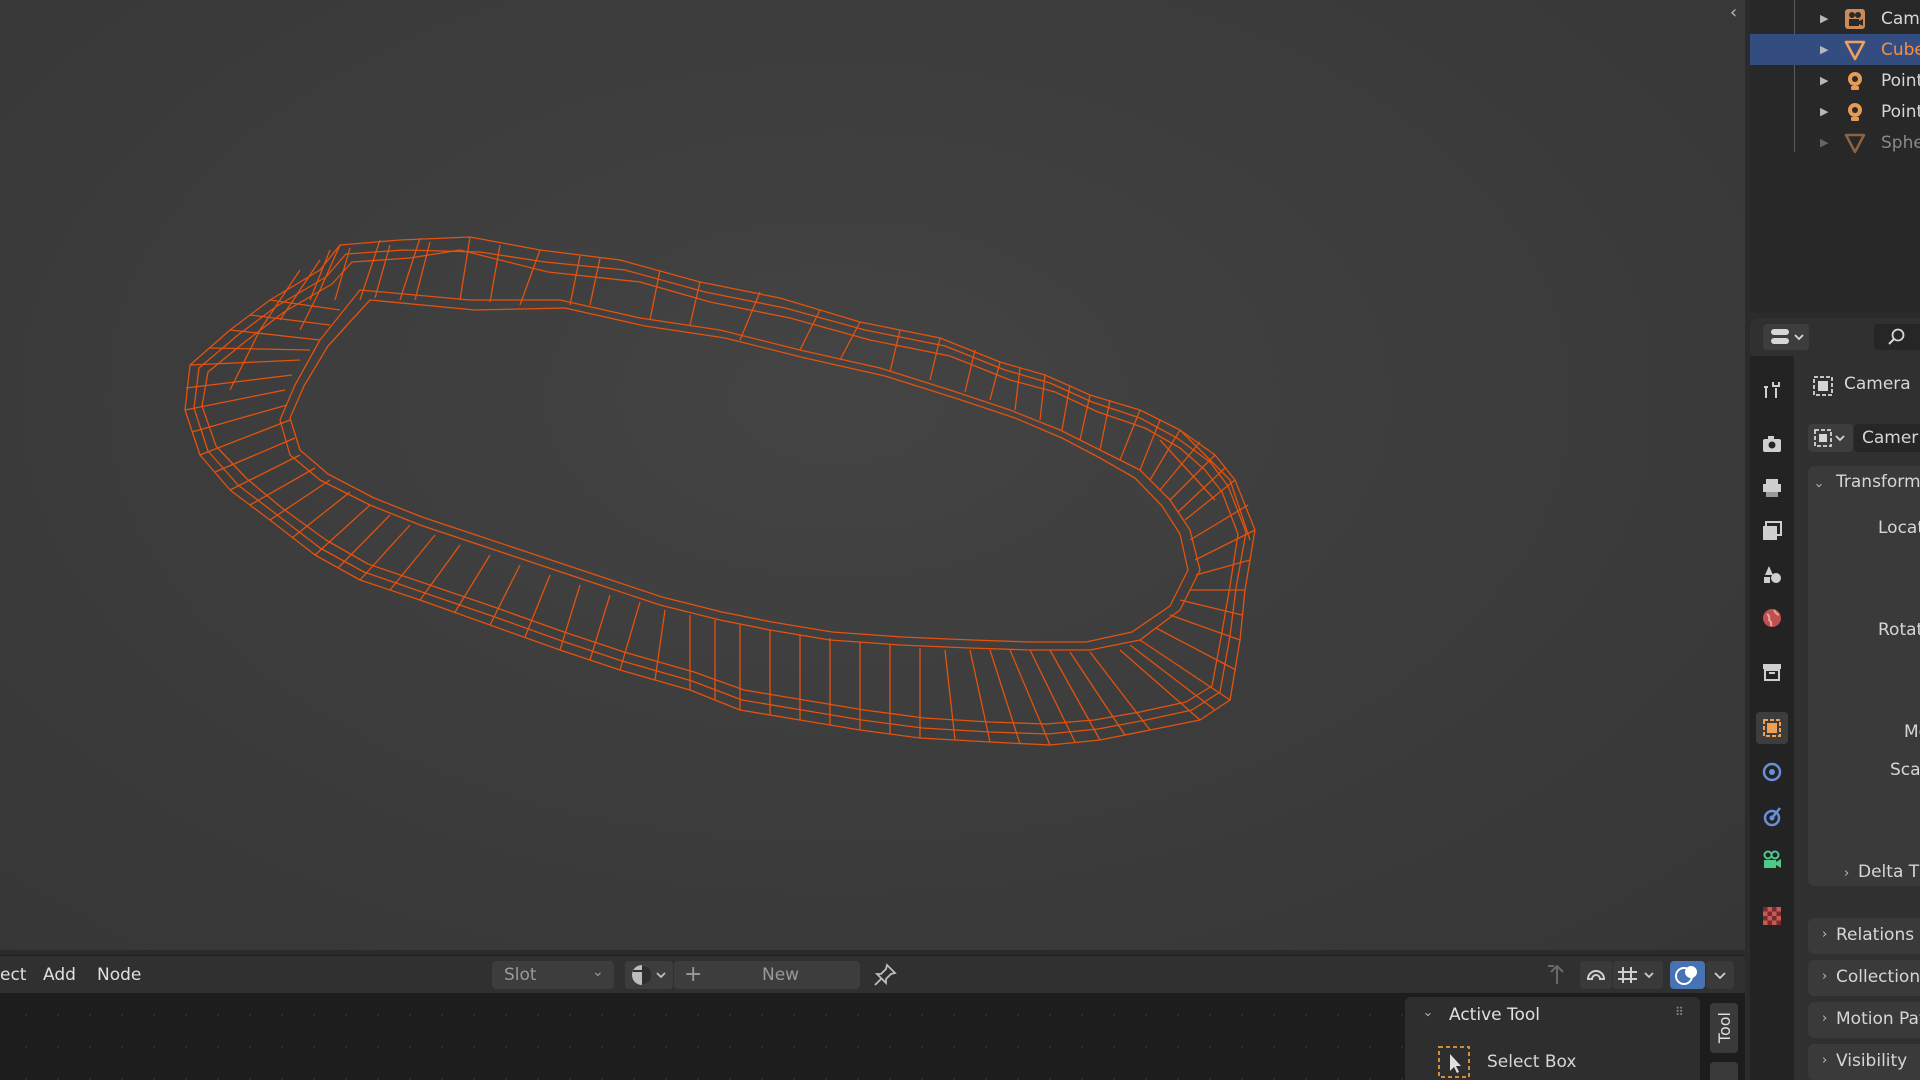 Image resolution: width=1920 pixels, height=1080 pixels. What do you see at coordinates (1835, 18) in the screenshot?
I see `outliner-item-camera: ▶ Cam` at bounding box center [1835, 18].